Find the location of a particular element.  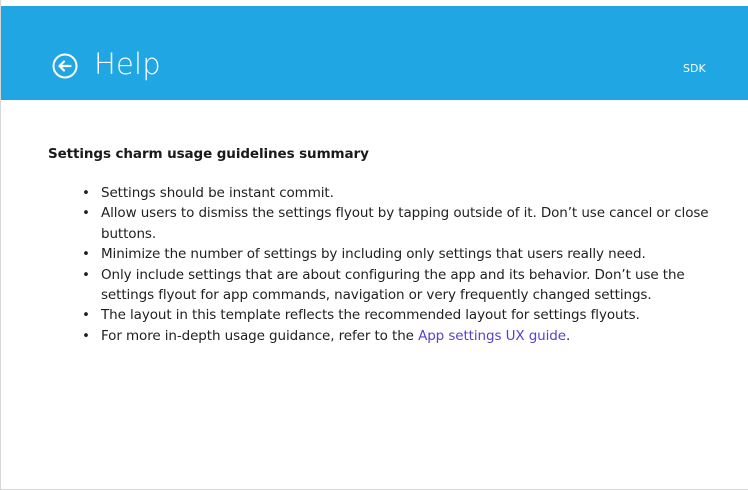

app-settings-ux-guide-link: App settings UX guide is located at coordinates (492, 336).